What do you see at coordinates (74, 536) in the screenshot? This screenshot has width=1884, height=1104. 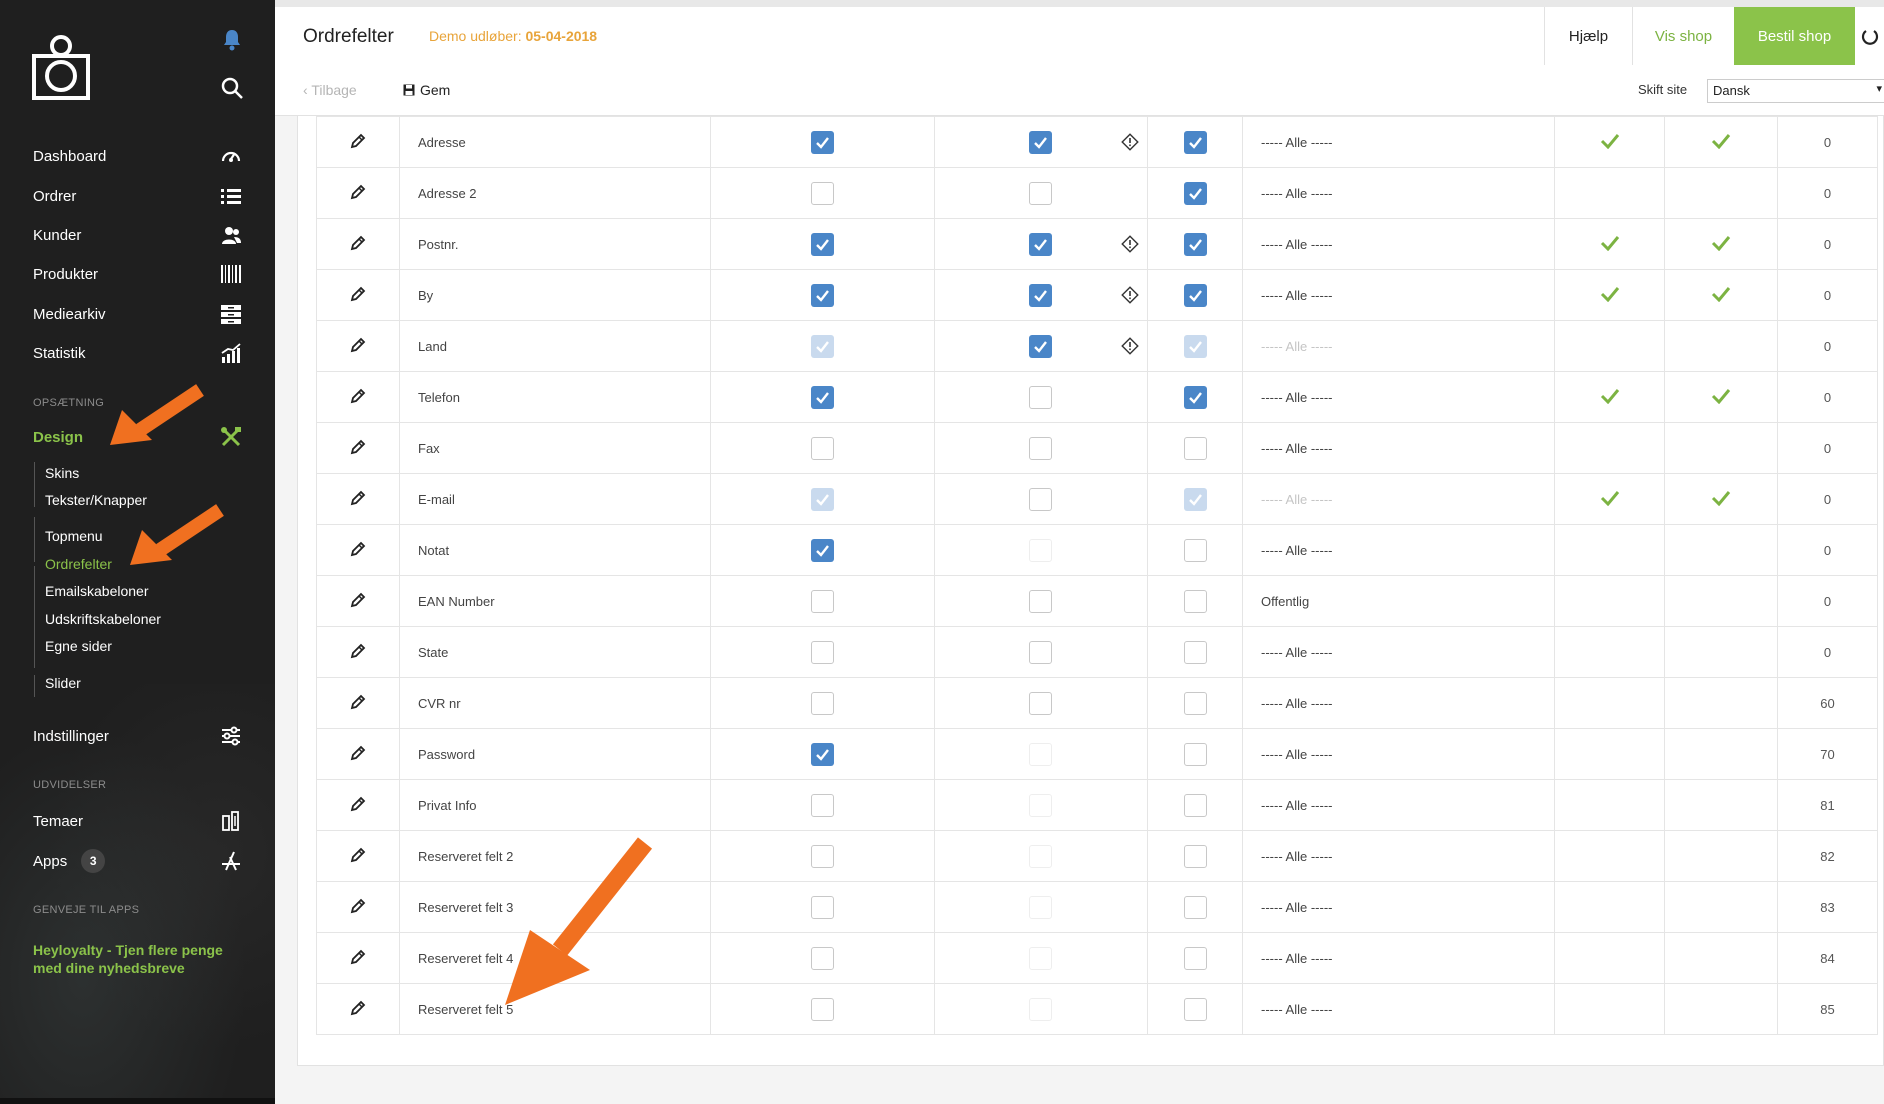 I see `sub-topmenu: Topmenu` at bounding box center [74, 536].